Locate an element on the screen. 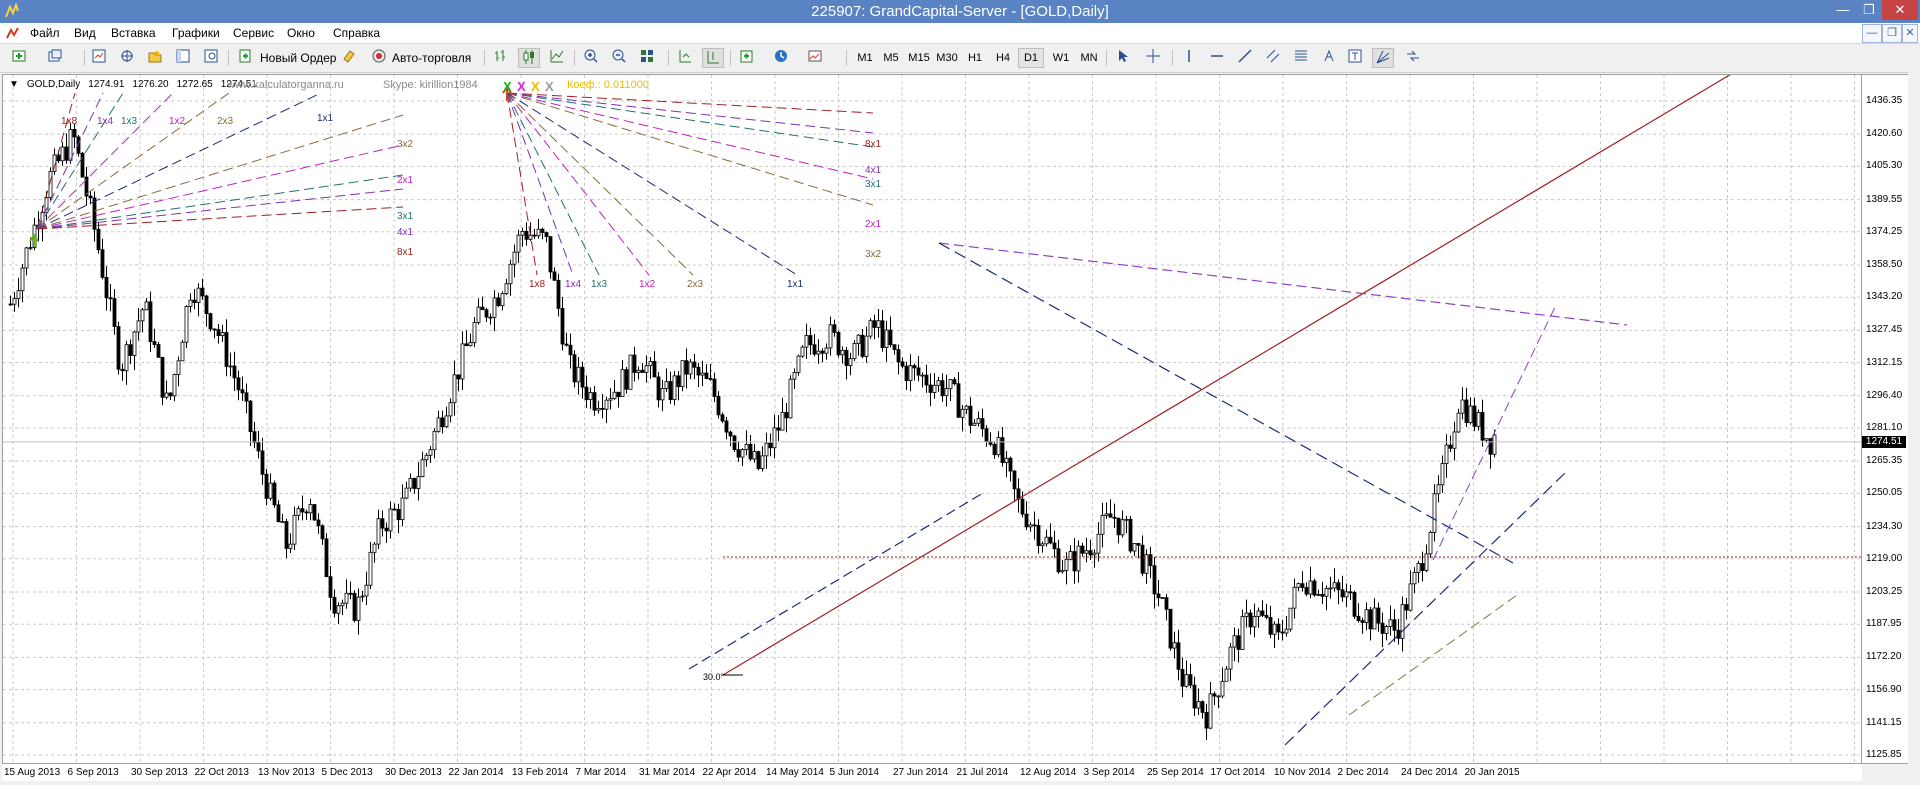  cursor-icon is located at coordinates (1123, 58).